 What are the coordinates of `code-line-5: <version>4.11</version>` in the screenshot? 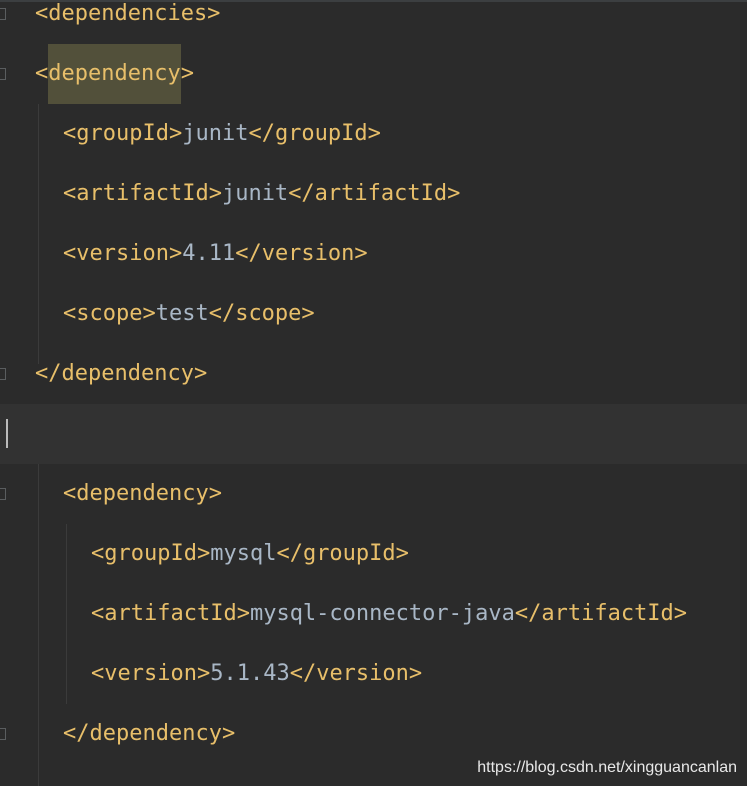 It's located at (373, 254).